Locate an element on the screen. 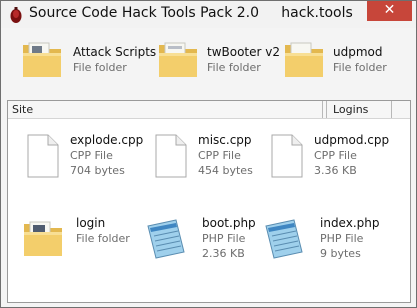 The image size is (417, 308). file-item-index-php: index.php PHP File 9 bytes is located at coordinates (330, 241).